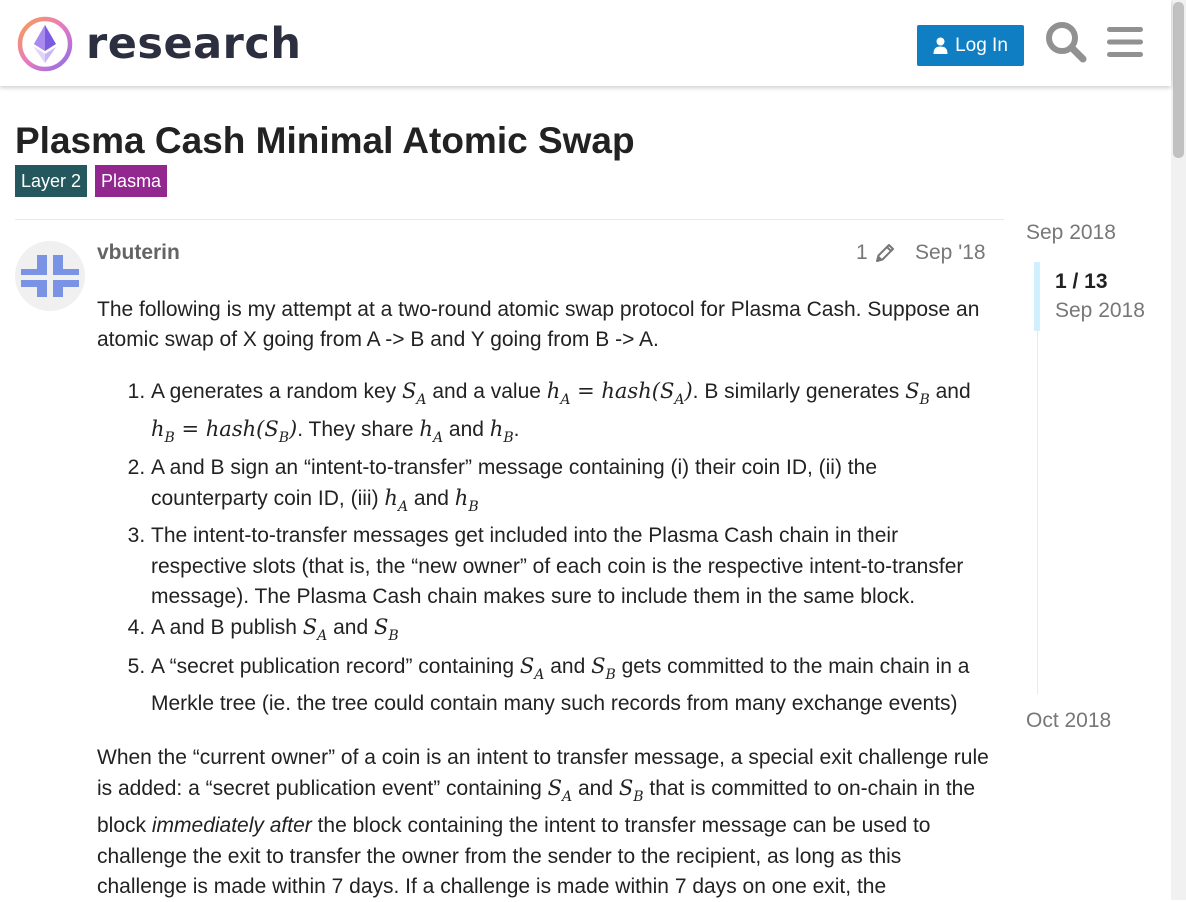 The image size is (1186, 902). I want to click on site-name: research, so click(193, 44).